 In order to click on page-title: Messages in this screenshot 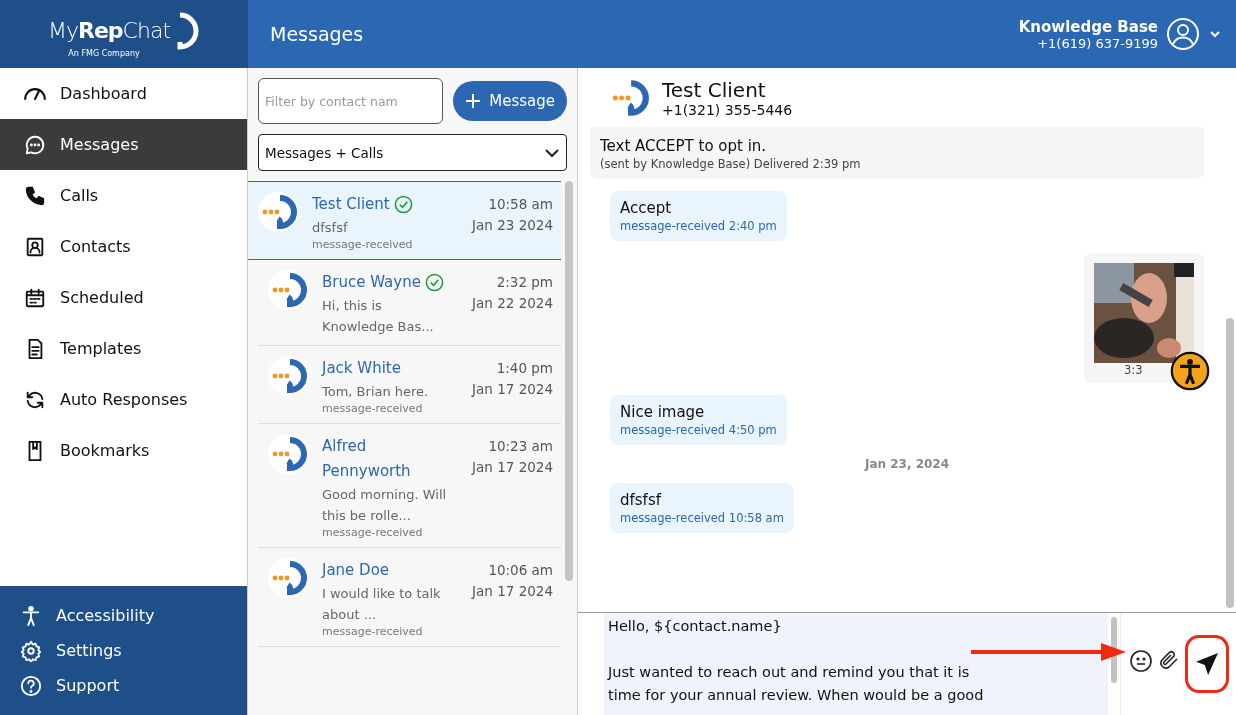, I will do `click(317, 34)`.